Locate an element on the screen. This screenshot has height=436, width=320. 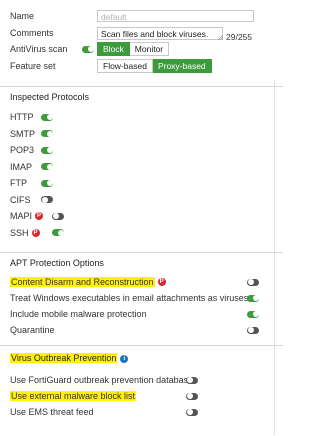
protocol-row-pop3: POP3 is located at coordinates (22, 150).